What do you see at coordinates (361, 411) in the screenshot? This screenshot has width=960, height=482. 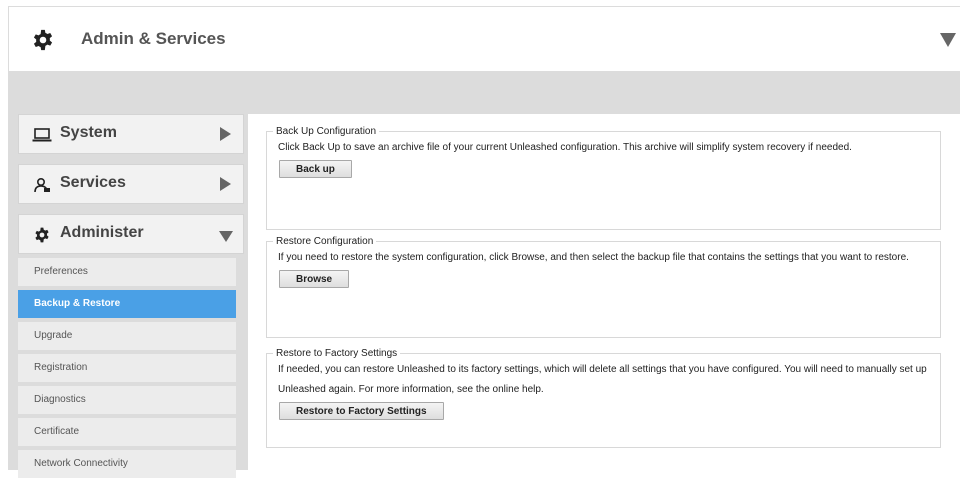 I see `restore-factory-button: Restore to Factory Settings` at bounding box center [361, 411].